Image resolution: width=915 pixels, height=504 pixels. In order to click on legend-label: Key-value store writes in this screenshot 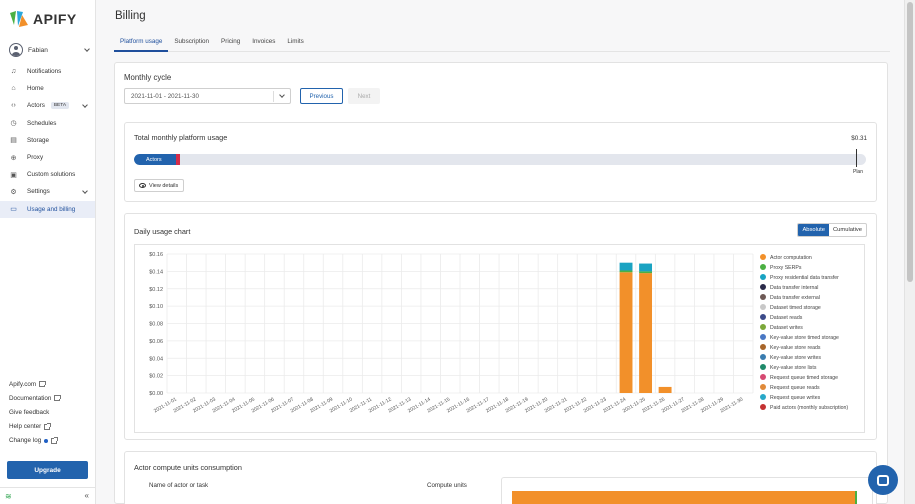, I will do `click(795, 358)`.